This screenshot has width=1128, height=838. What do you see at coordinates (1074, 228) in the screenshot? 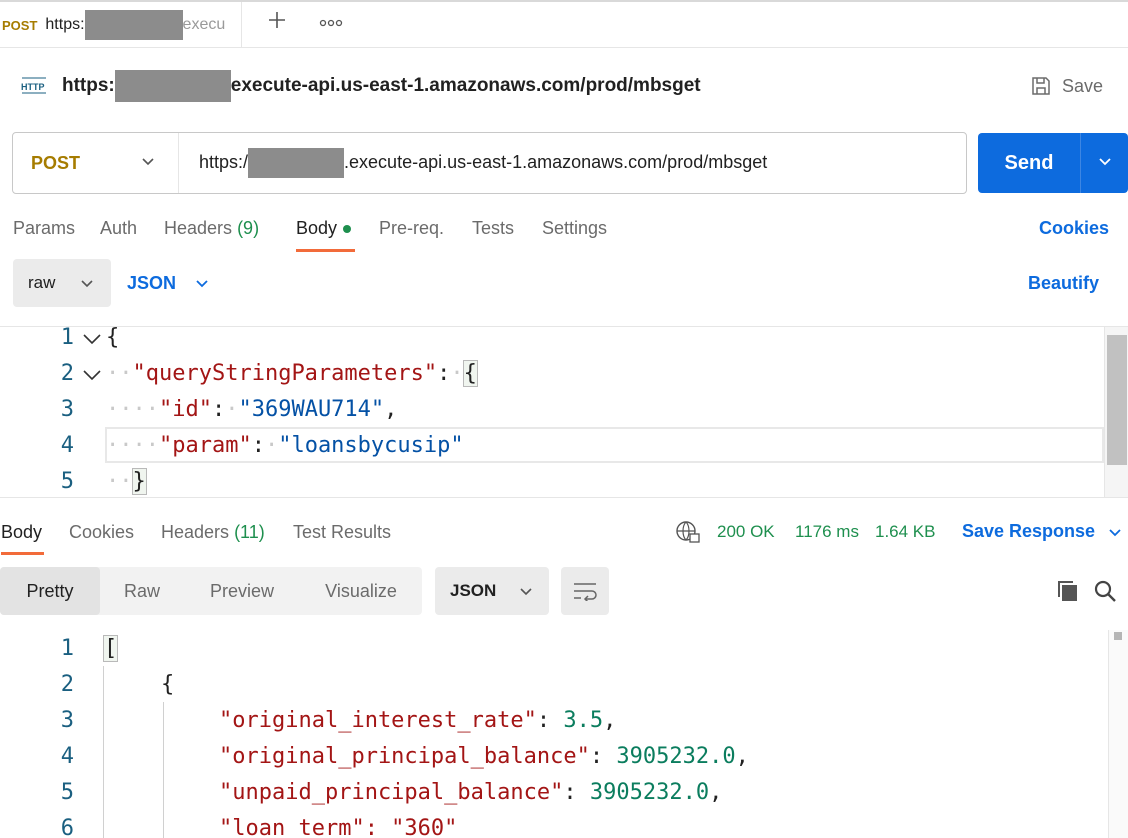
I see `cookies-link: Cookies` at bounding box center [1074, 228].